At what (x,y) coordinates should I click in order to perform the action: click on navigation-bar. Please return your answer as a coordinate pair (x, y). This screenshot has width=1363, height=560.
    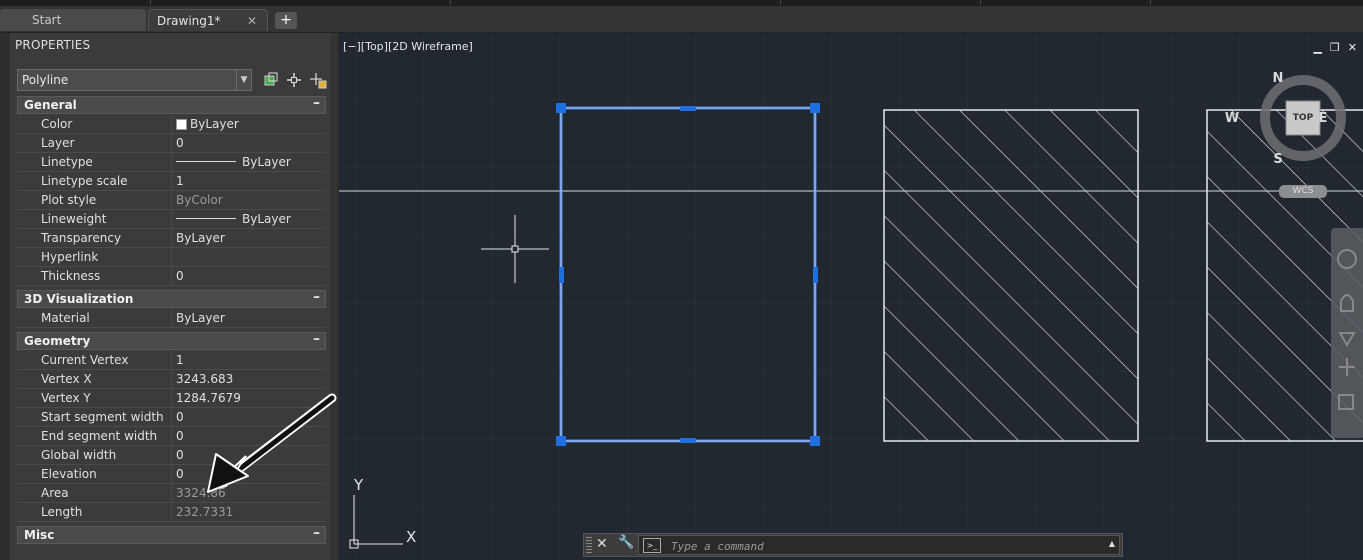
    Looking at the image, I should click on (1347, 333).